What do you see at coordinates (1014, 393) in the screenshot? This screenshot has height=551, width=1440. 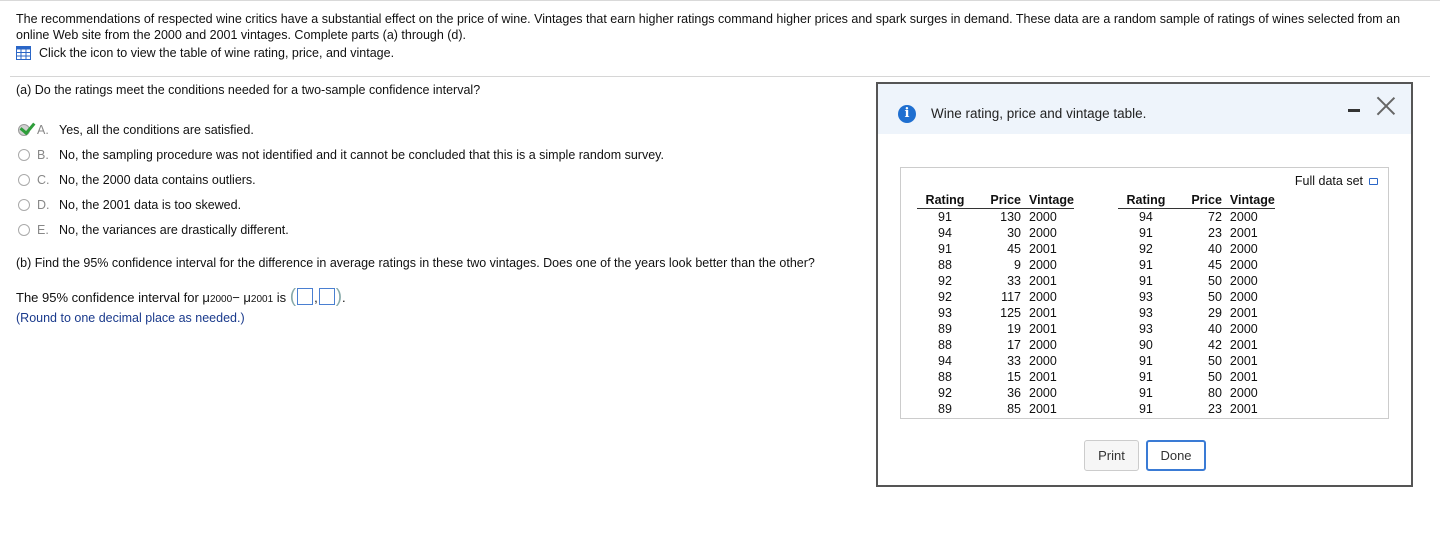 I see `table-cell: 36` at bounding box center [1014, 393].